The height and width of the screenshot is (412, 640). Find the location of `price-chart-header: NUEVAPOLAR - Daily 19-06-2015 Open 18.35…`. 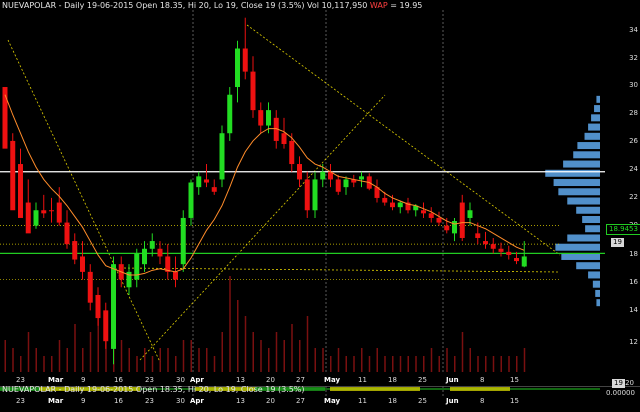

price-chart-header: NUEVAPOLAR - Daily 19-06-2015 Open 18.35… is located at coordinates (212, 6).